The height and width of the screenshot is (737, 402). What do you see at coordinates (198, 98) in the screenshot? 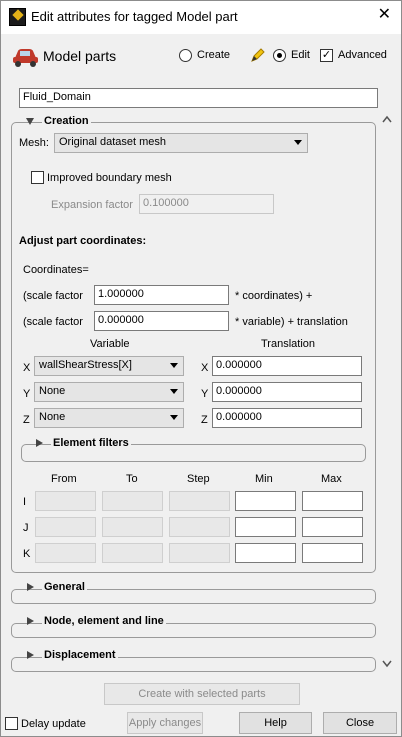
I see `part-name-input: Fluid_Domain` at bounding box center [198, 98].